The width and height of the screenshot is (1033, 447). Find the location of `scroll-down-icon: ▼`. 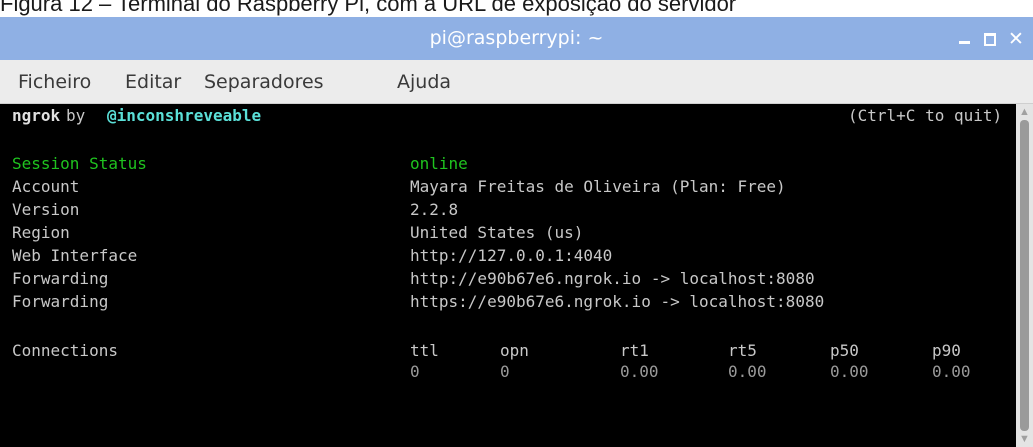

scroll-down-icon: ▼ is located at coordinates (1024, 439).